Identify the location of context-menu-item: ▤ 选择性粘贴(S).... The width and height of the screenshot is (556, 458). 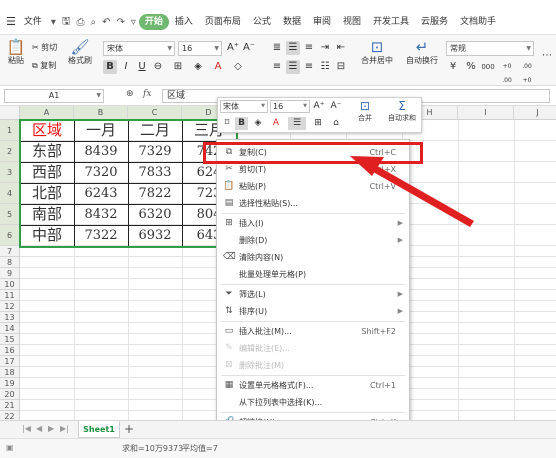
(313, 203).